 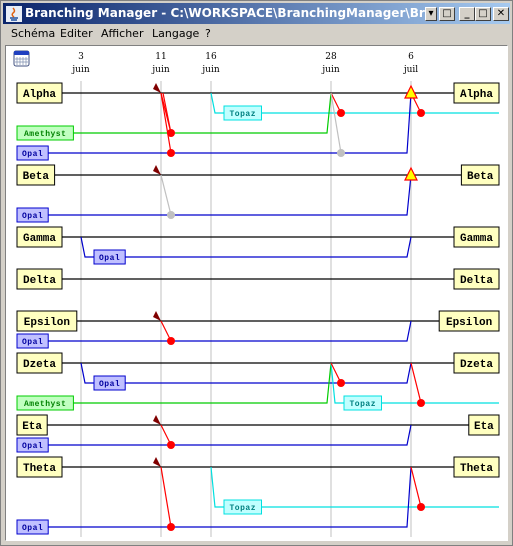 I want to click on date-month-label: juin, so click(x=80, y=70).